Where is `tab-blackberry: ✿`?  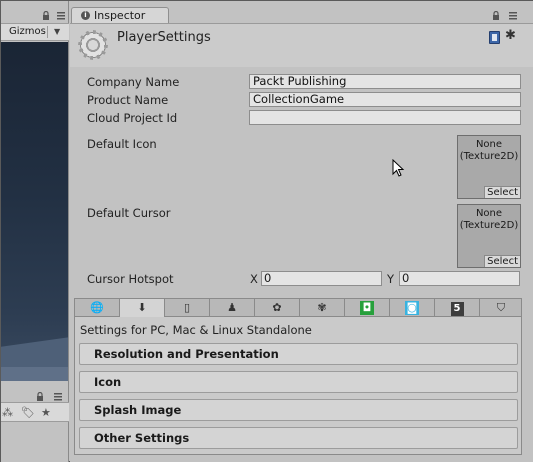 tab-blackberry: ✿ is located at coordinates (277, 308).